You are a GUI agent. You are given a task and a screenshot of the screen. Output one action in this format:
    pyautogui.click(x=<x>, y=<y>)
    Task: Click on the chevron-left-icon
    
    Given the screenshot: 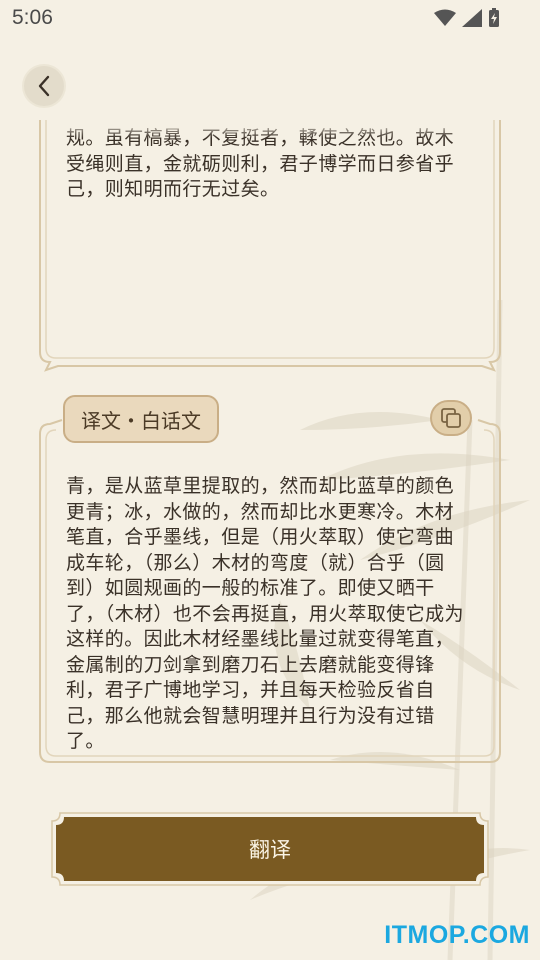 What is the action you would take?
    pyautogui.click(x=44, y=86)
    